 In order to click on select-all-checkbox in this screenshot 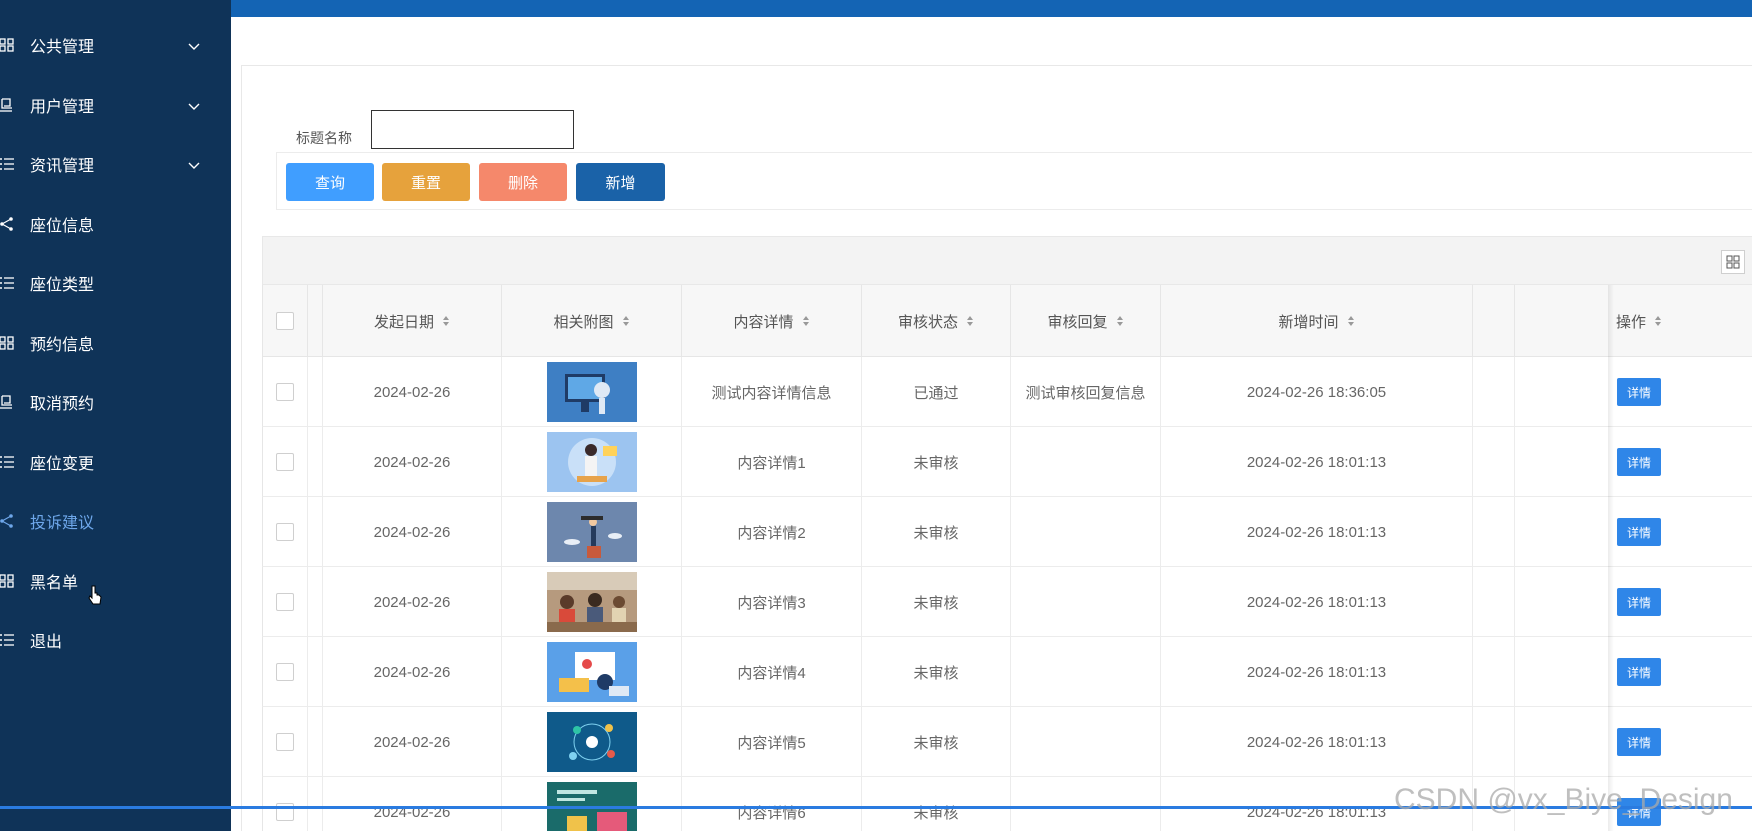, I will do `click(285, 321)`.